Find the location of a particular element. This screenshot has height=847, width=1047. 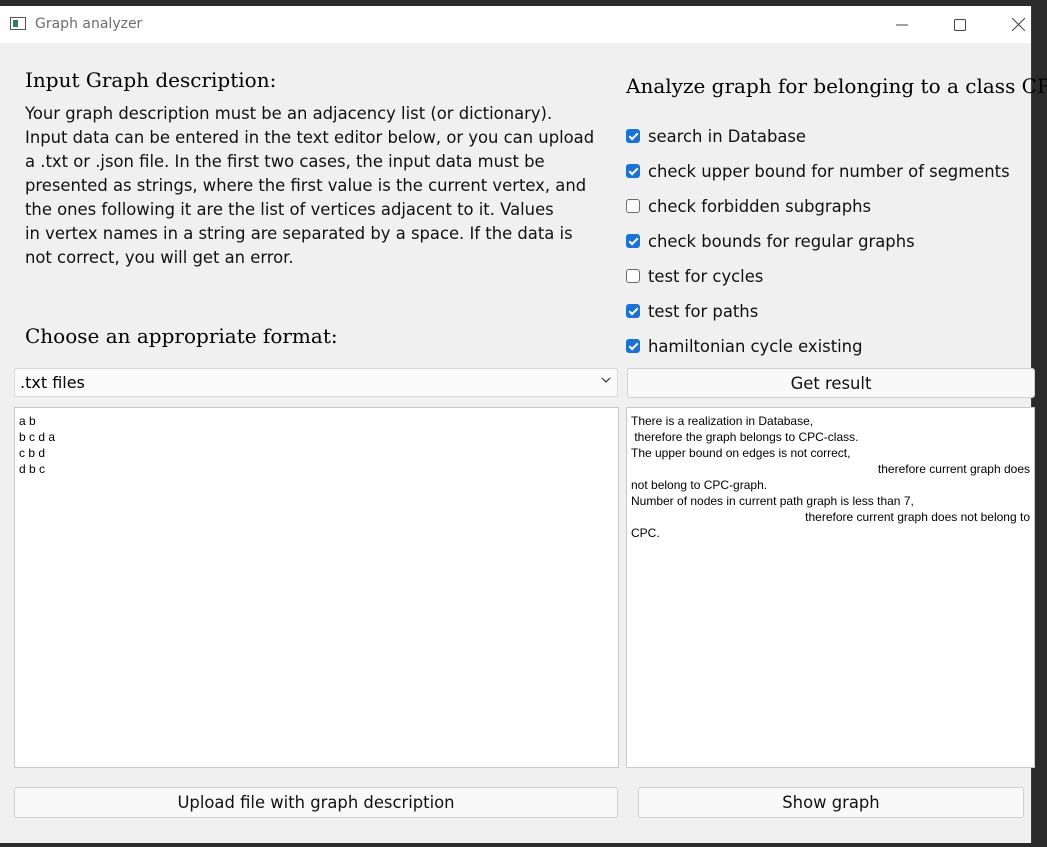

option-hamiltonian-cycle: hamiltonian cycle existing is located at coordinates (744, 346).